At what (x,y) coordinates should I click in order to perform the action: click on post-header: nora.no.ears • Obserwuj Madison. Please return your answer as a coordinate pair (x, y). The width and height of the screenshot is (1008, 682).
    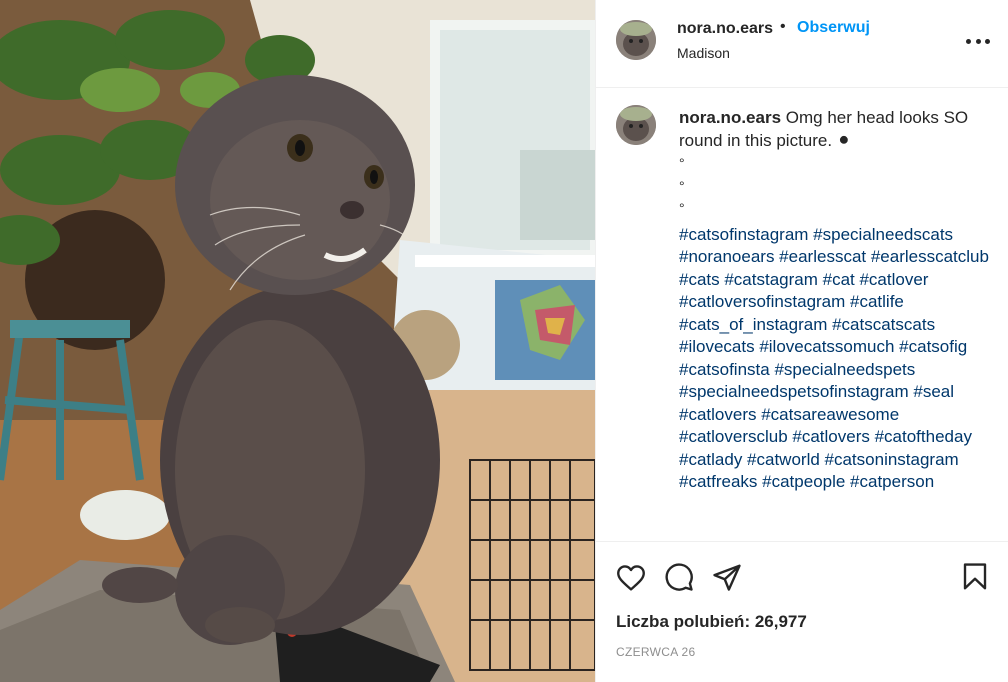
    Looking at the image, I should click on (802, 44).